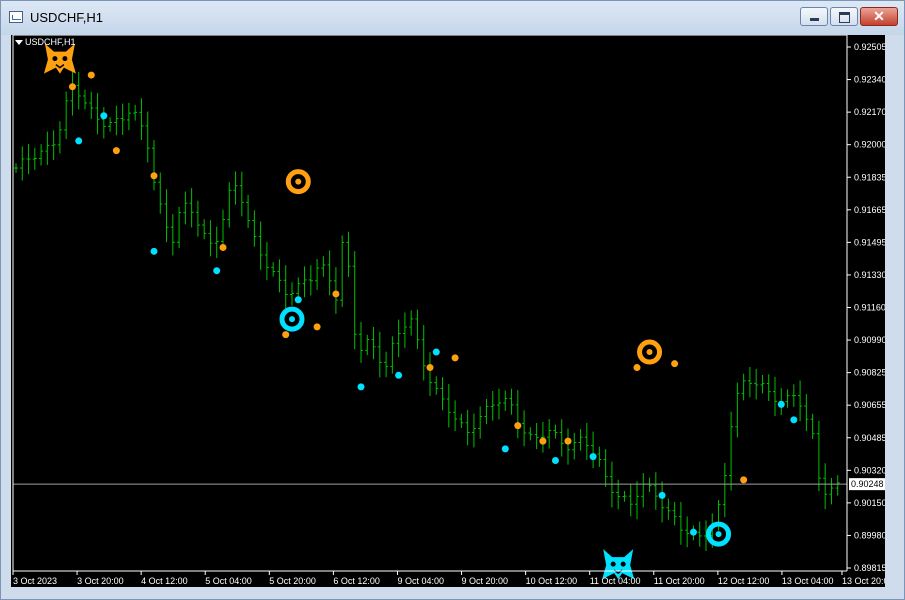 The height and width of the screenshot is (600, 905). I want to click on price-tick-label: 0.90655, so click(869, 405).